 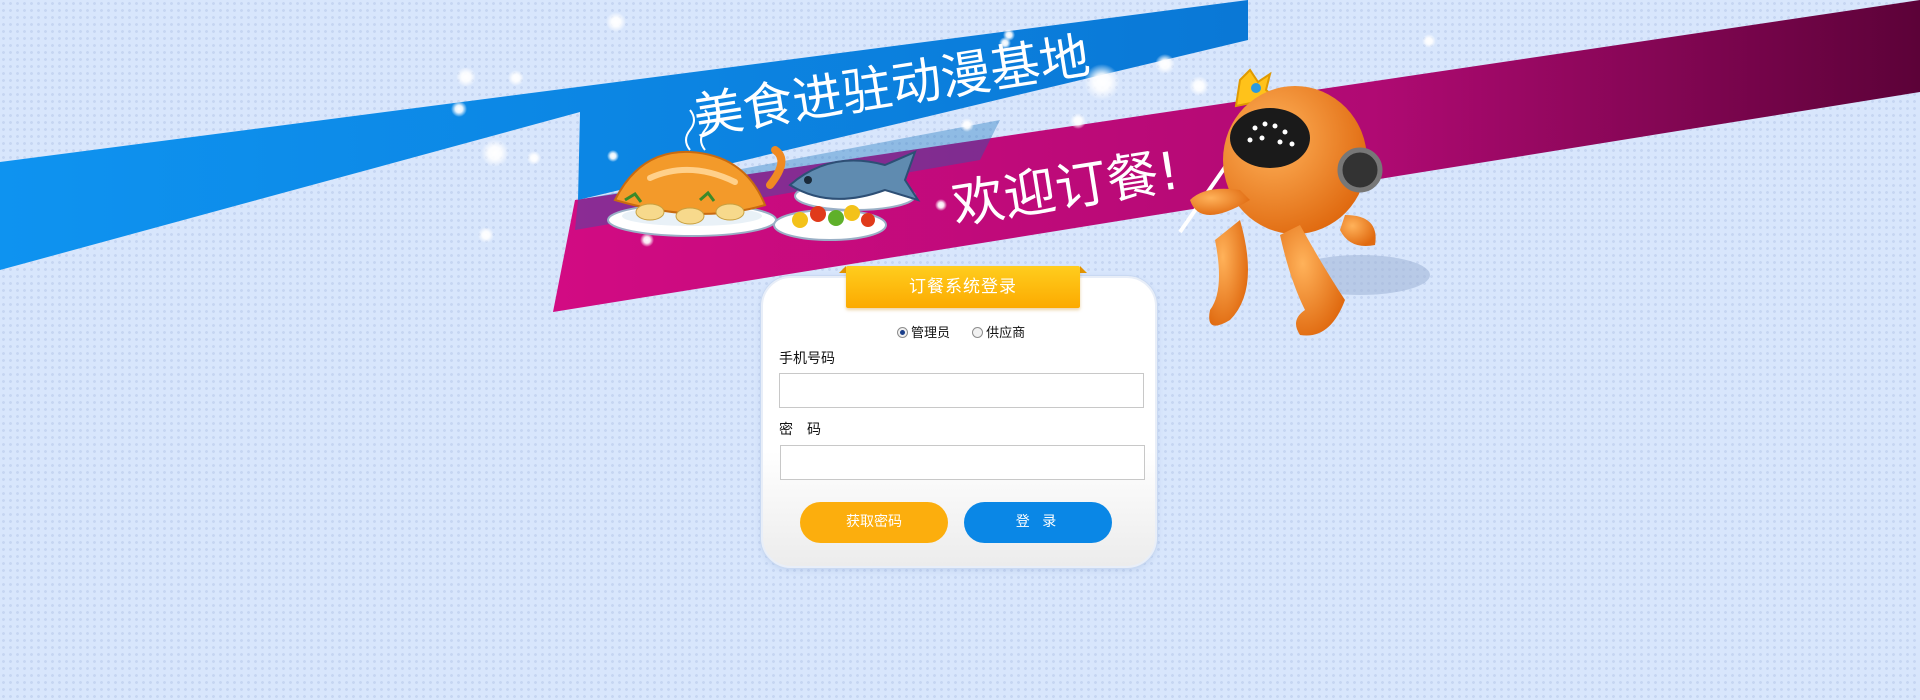 What do you see at coordinates (970, 331) in the screenshot?
I see `role-selector: 管理员 供应商` at bounding box center [970, 331].